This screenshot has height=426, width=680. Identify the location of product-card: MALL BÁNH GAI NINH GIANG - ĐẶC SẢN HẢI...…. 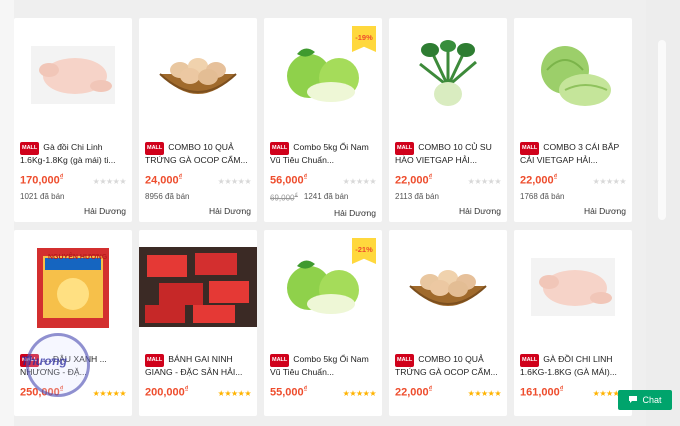
(198, 323).